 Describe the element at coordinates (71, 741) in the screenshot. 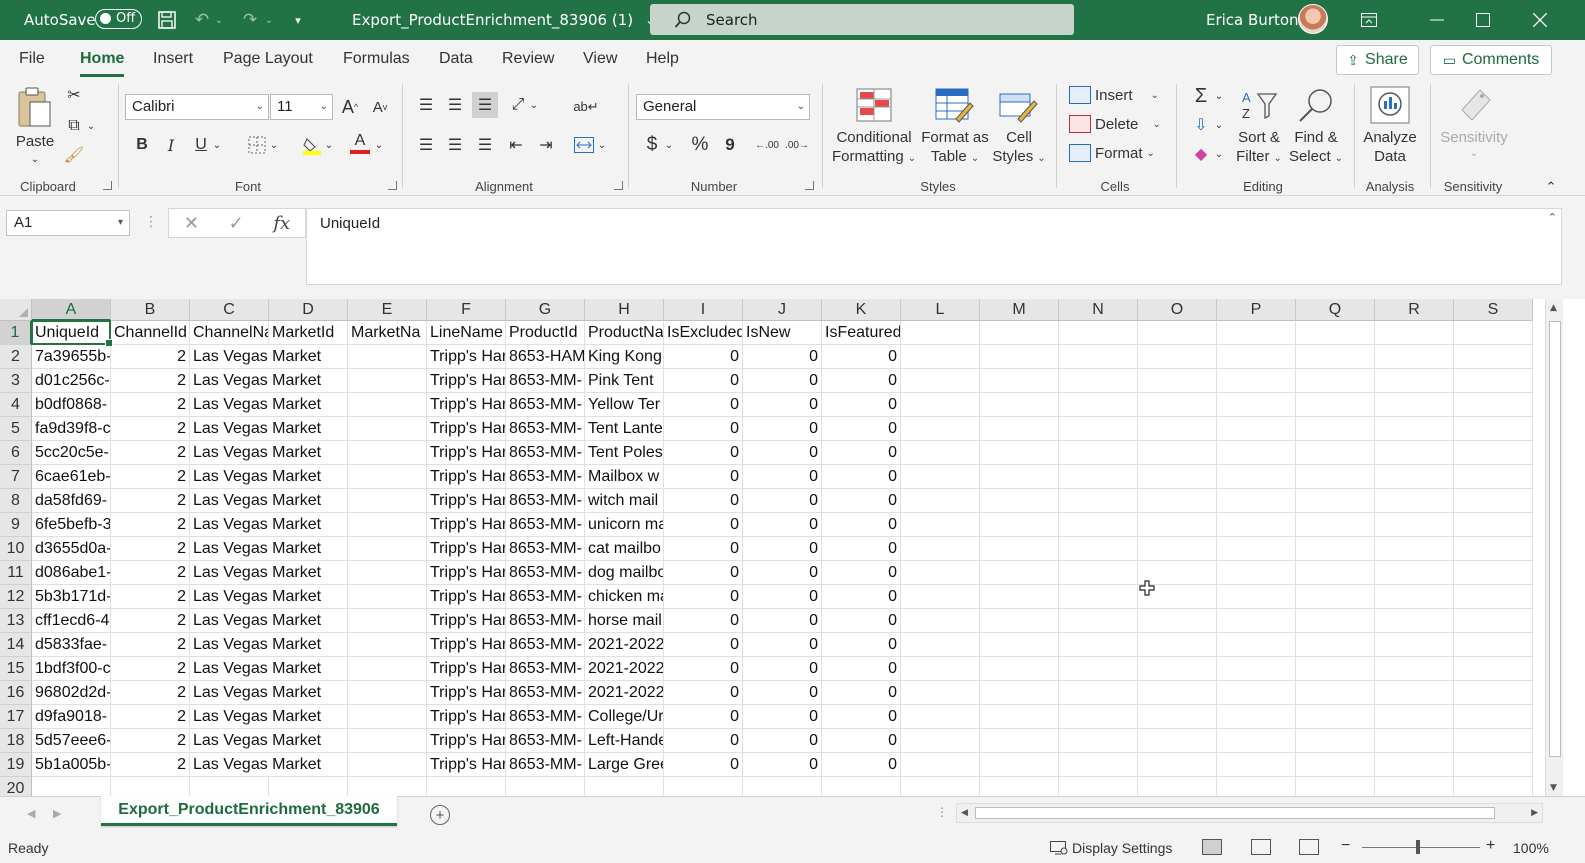

I see `cell-a18: 5d57eee6-` at that location.